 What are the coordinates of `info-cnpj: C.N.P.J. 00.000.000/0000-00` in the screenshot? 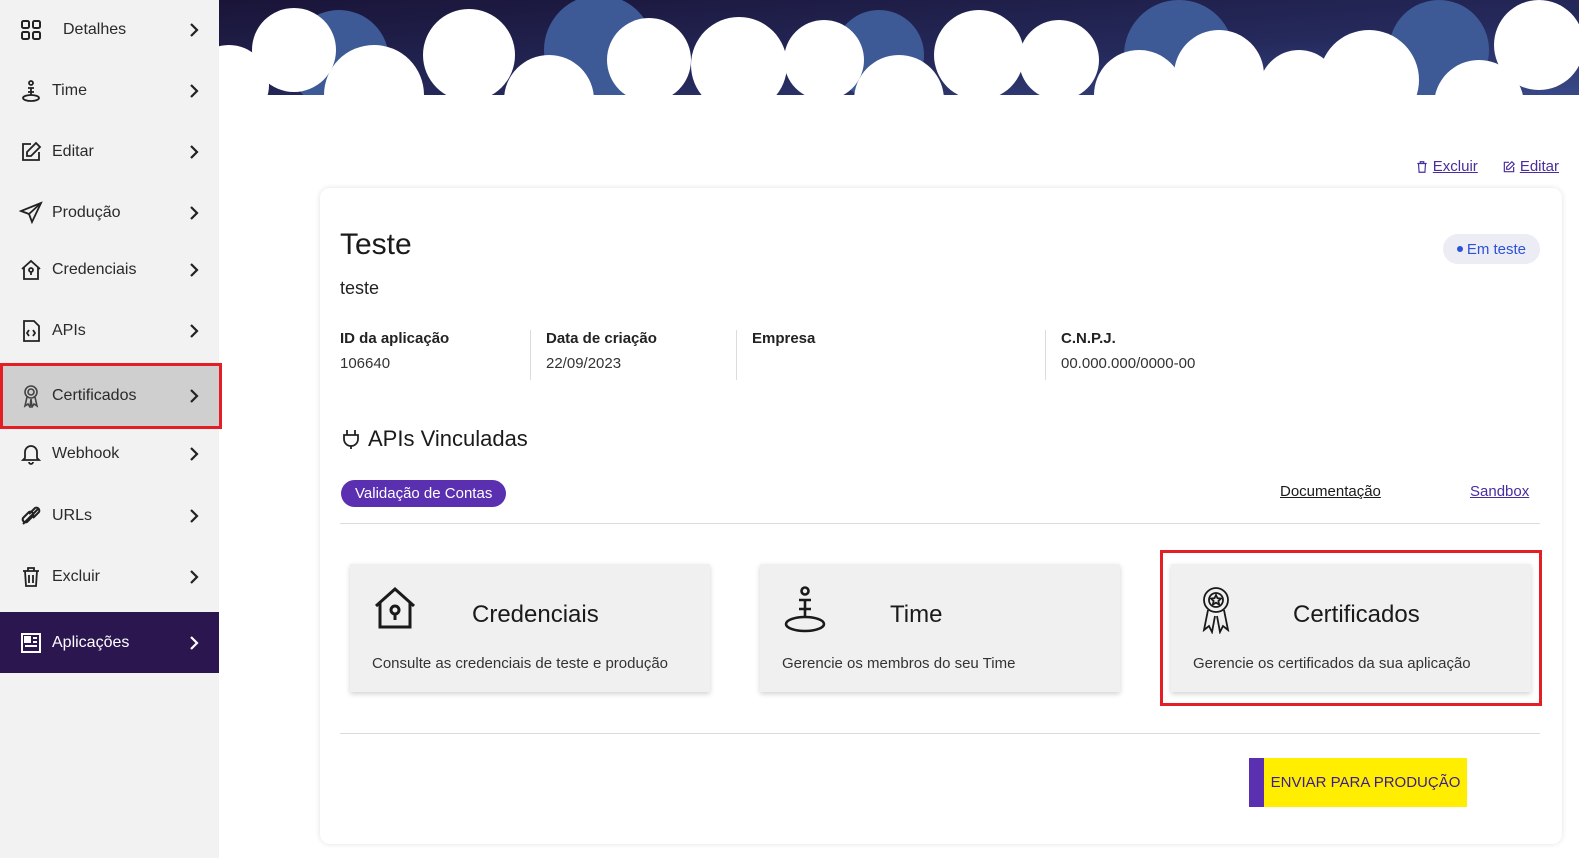 It's located at (1128, 355).